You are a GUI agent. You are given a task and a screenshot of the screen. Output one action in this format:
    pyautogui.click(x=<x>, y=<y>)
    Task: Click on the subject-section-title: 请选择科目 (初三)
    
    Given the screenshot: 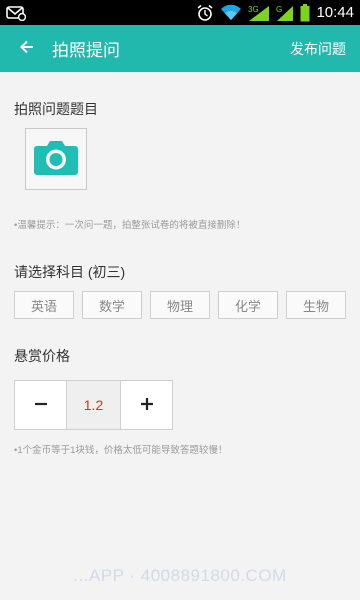 What is the action you would take?
    pyautogui.click(x=70, y=272)
    